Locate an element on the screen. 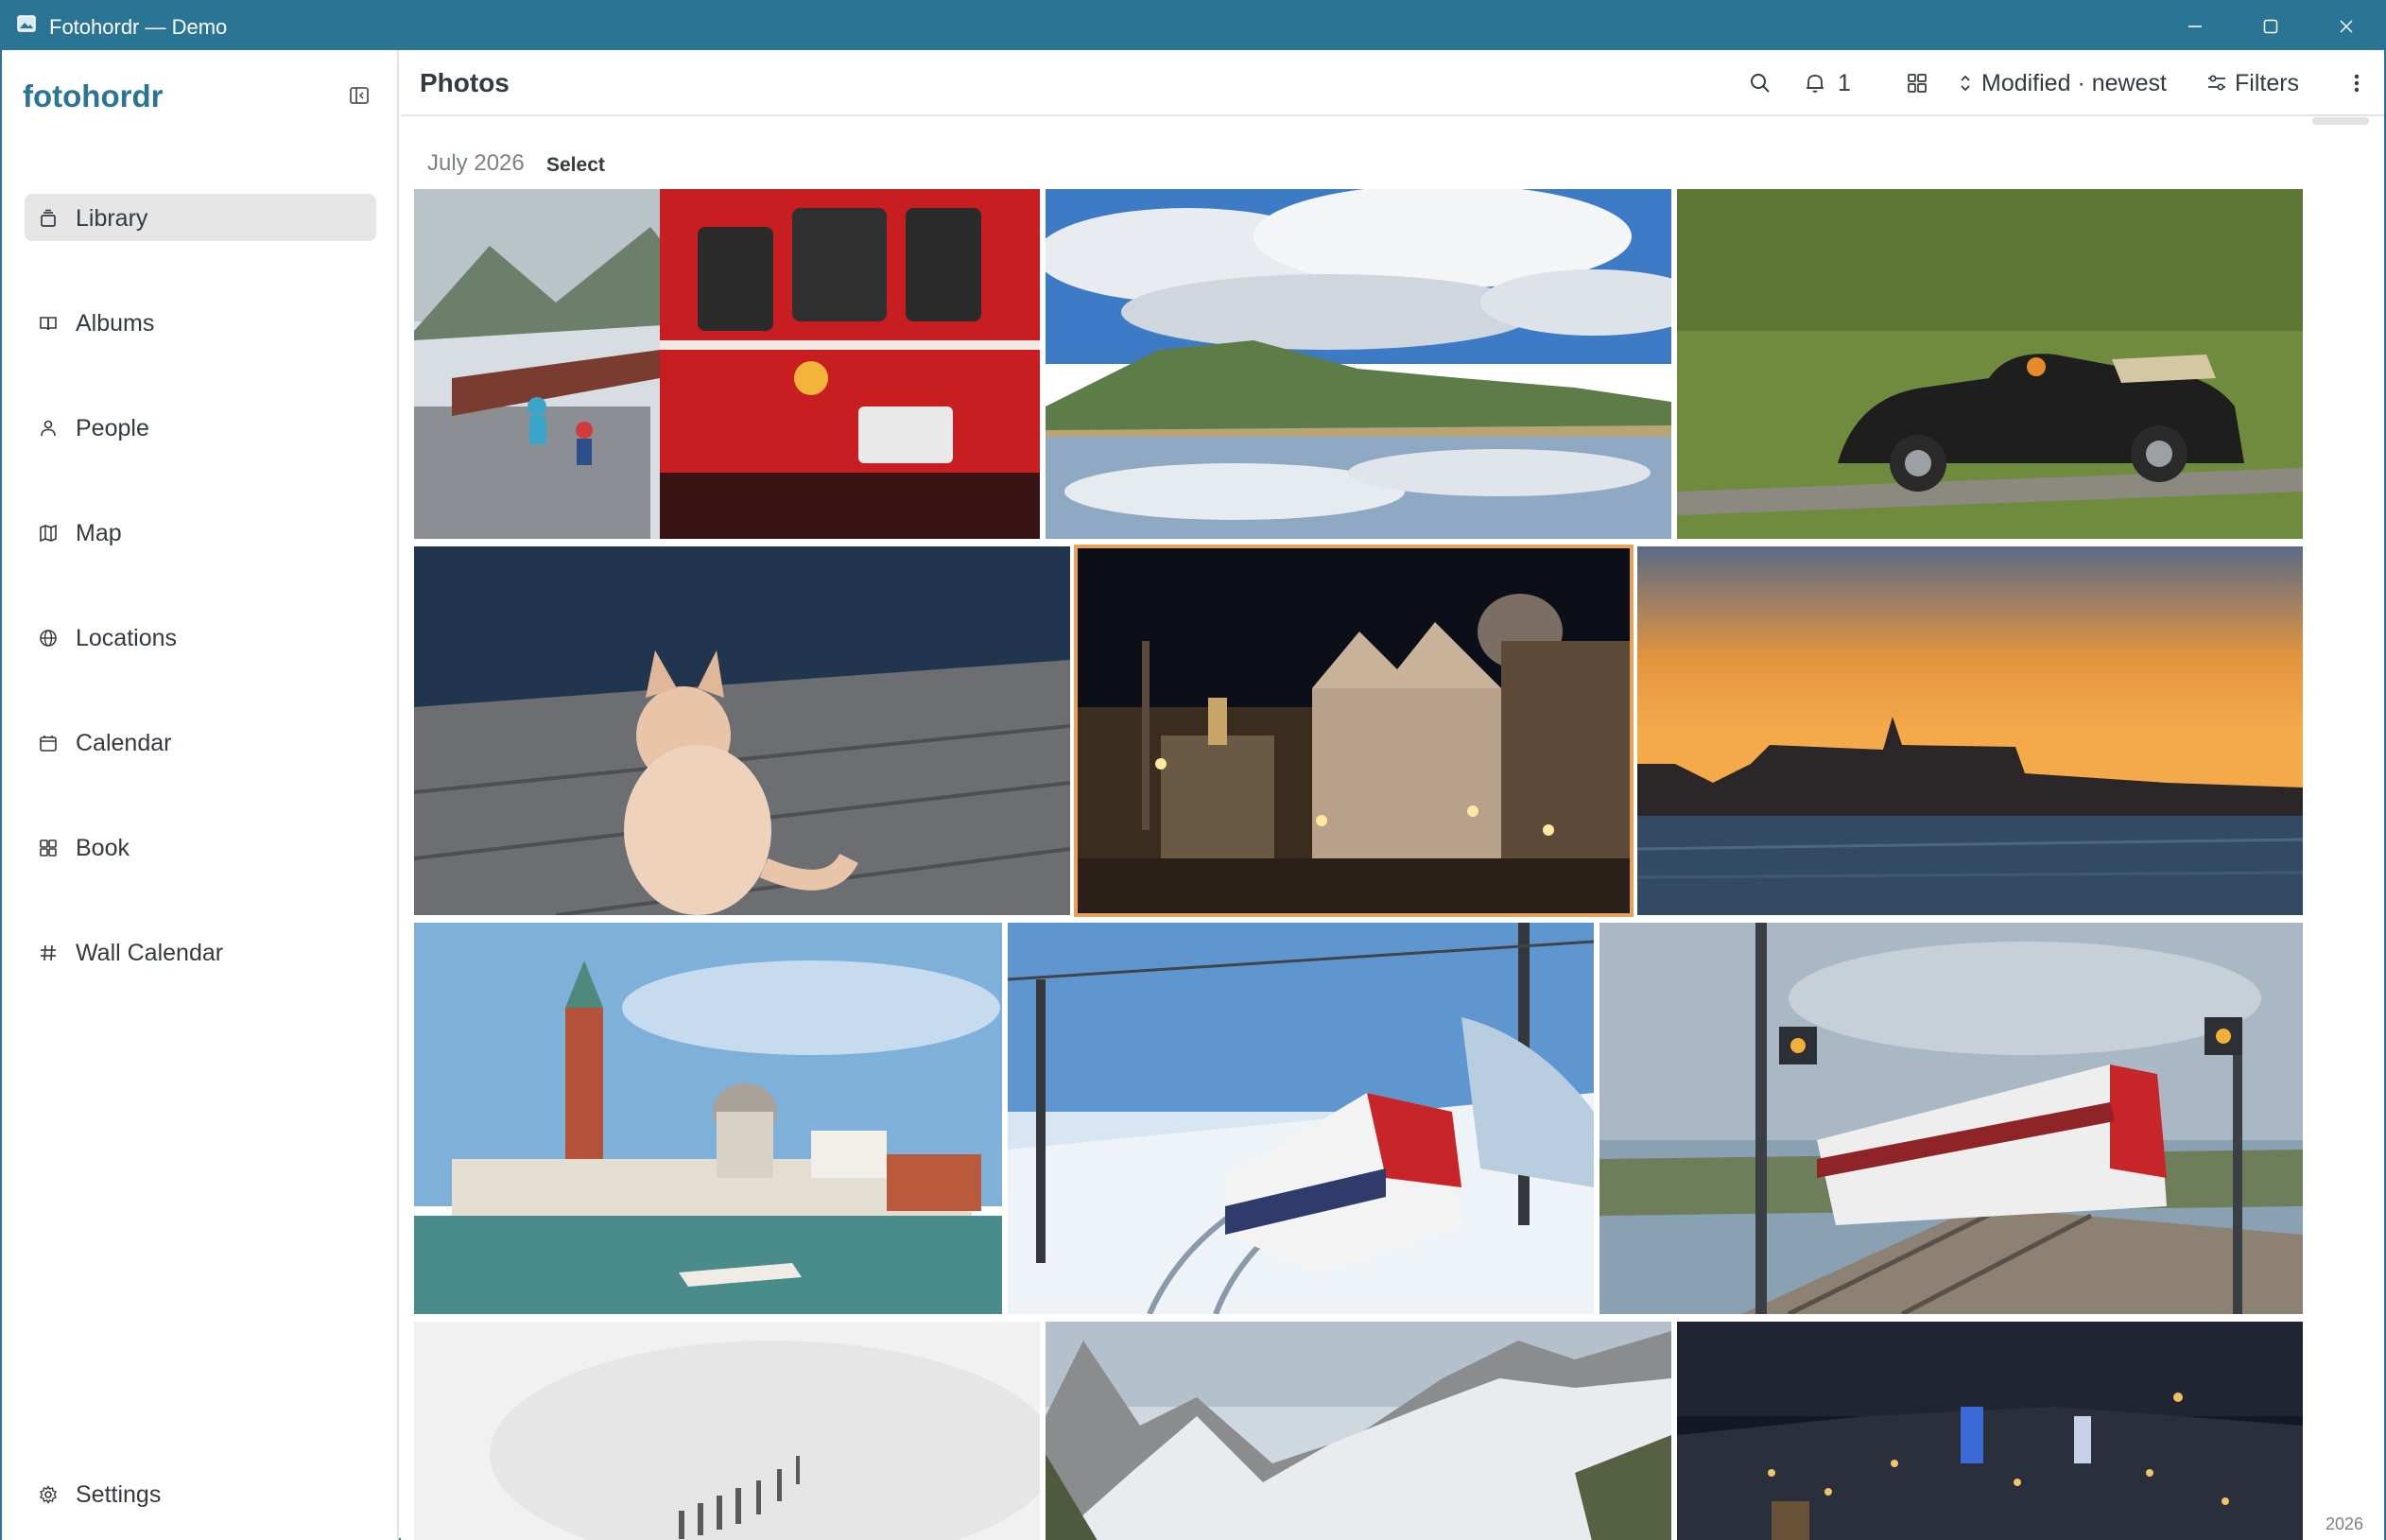  photo-thumbnail-venice-campanile is located at coordinates (708, 1118).